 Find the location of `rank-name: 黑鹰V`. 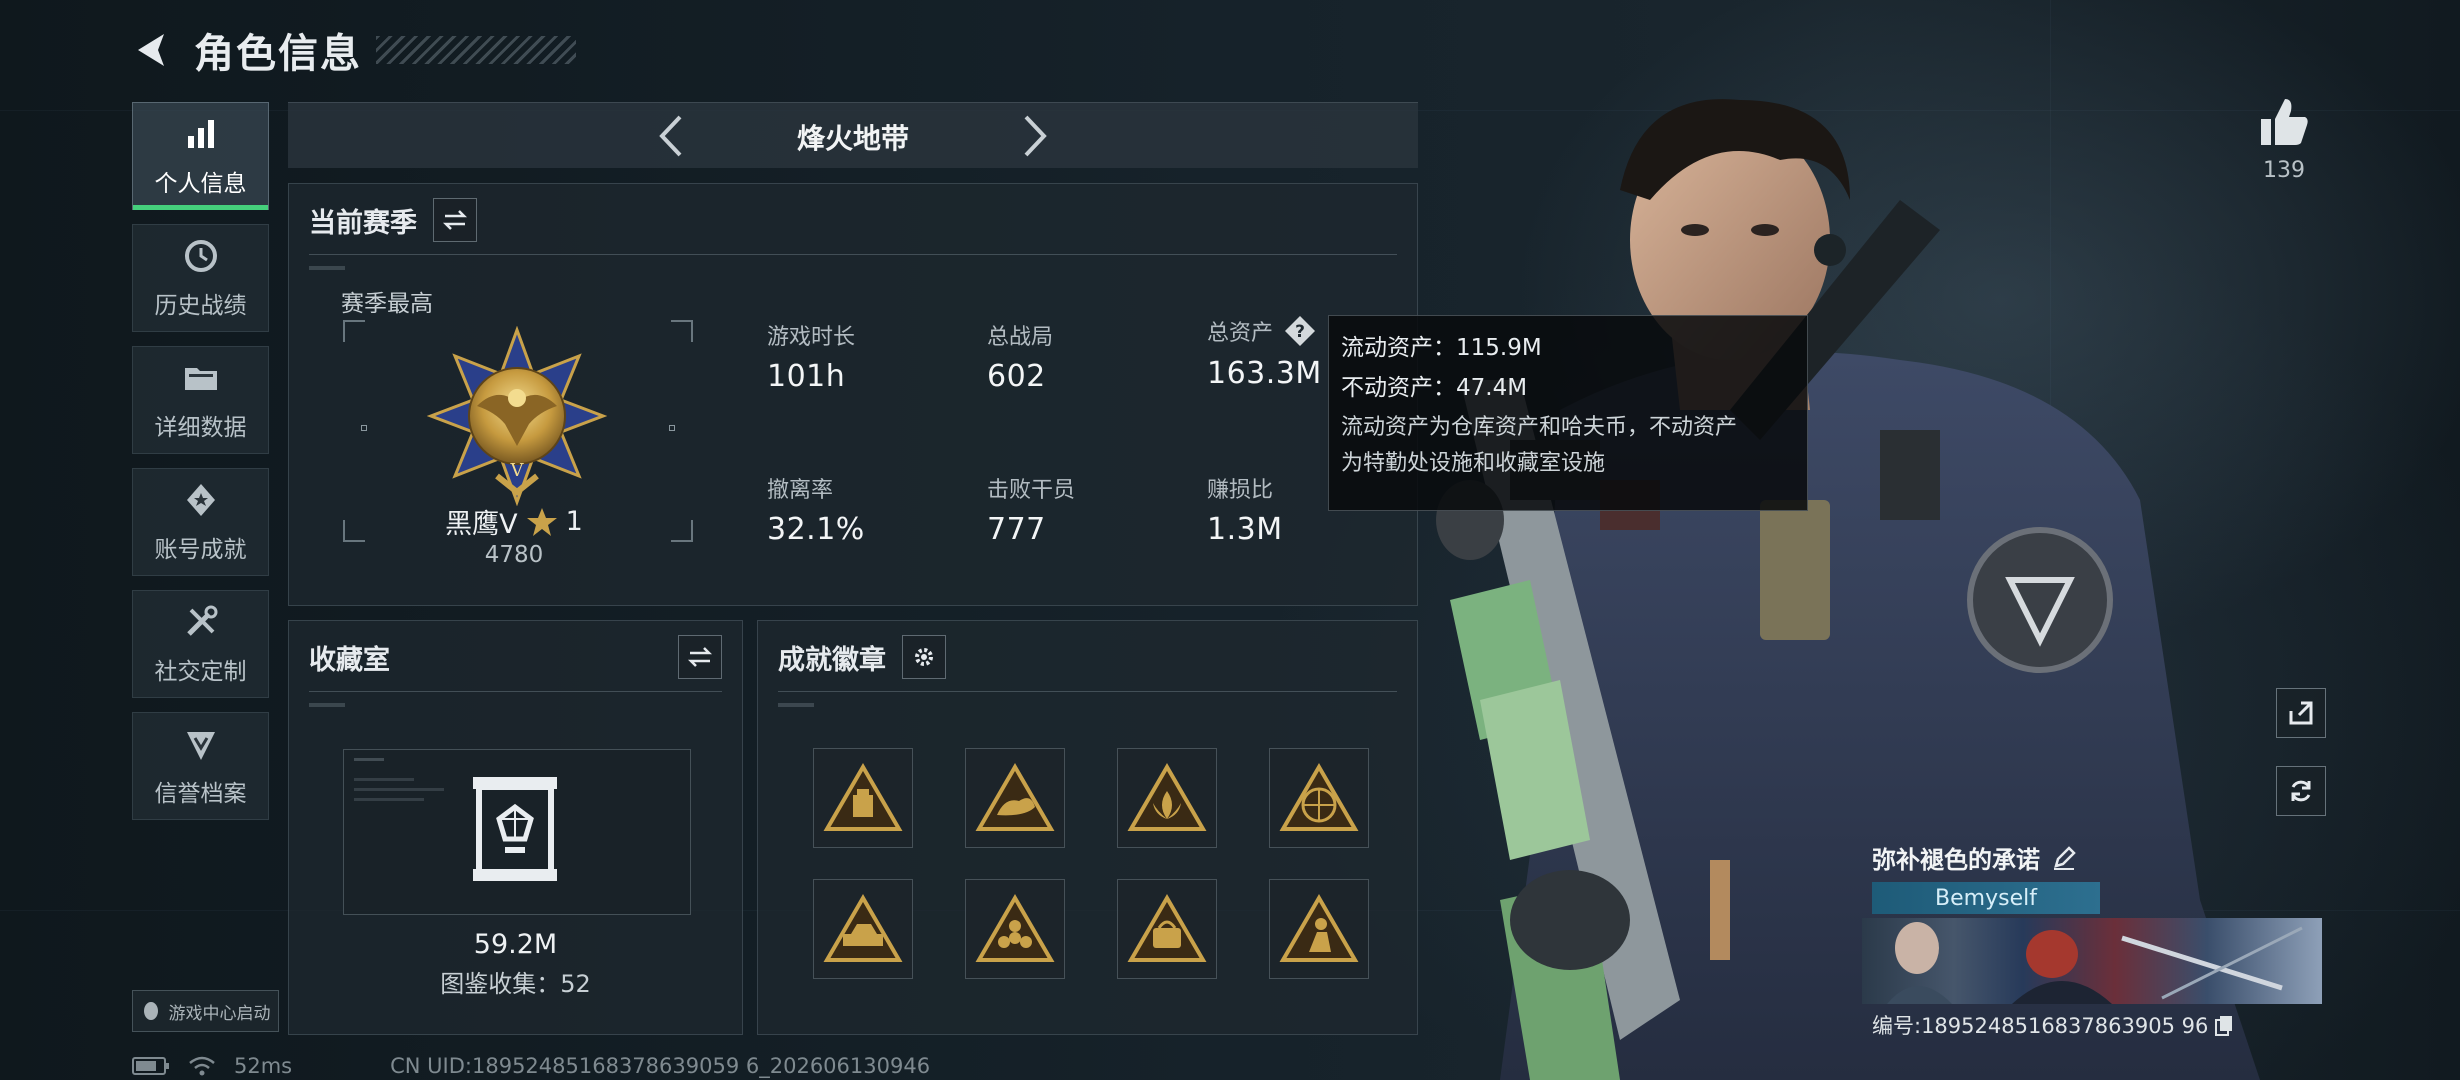

rank-name: 黑鹰V is located at coordinates (481, 524).